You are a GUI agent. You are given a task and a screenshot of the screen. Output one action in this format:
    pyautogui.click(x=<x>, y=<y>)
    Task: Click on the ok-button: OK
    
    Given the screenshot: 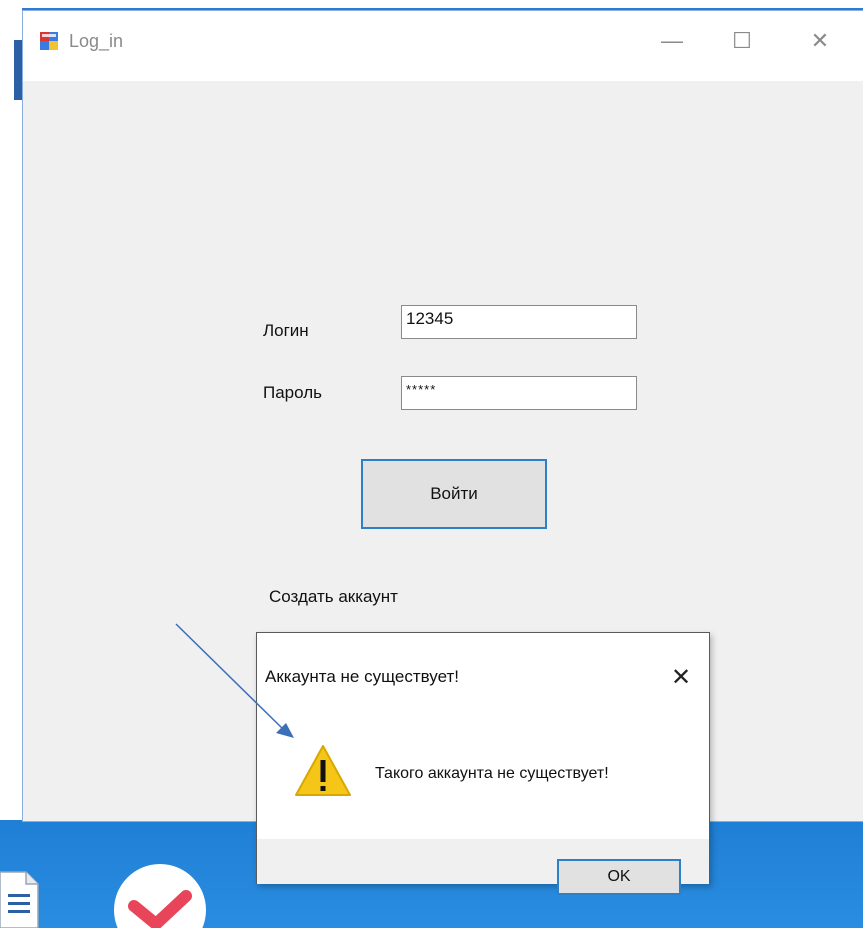 What is the action you would take?
    pyautogui.click(x=619, y=877)
    